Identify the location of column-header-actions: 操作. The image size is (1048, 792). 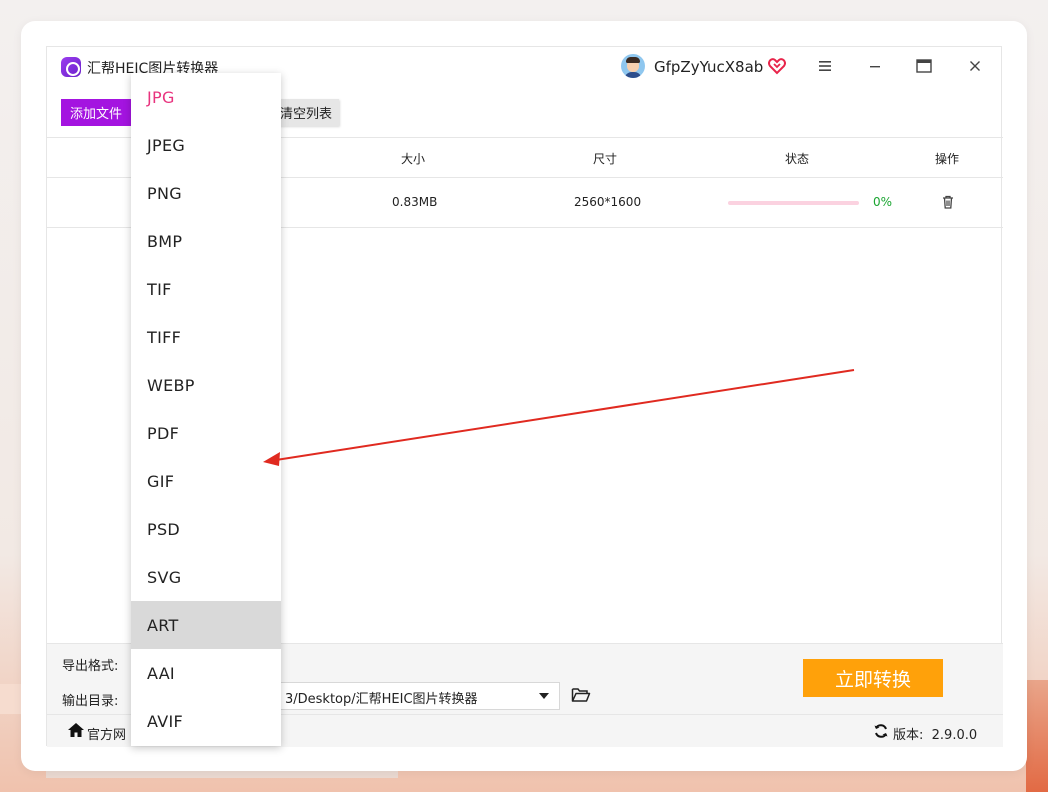
(947, 159).